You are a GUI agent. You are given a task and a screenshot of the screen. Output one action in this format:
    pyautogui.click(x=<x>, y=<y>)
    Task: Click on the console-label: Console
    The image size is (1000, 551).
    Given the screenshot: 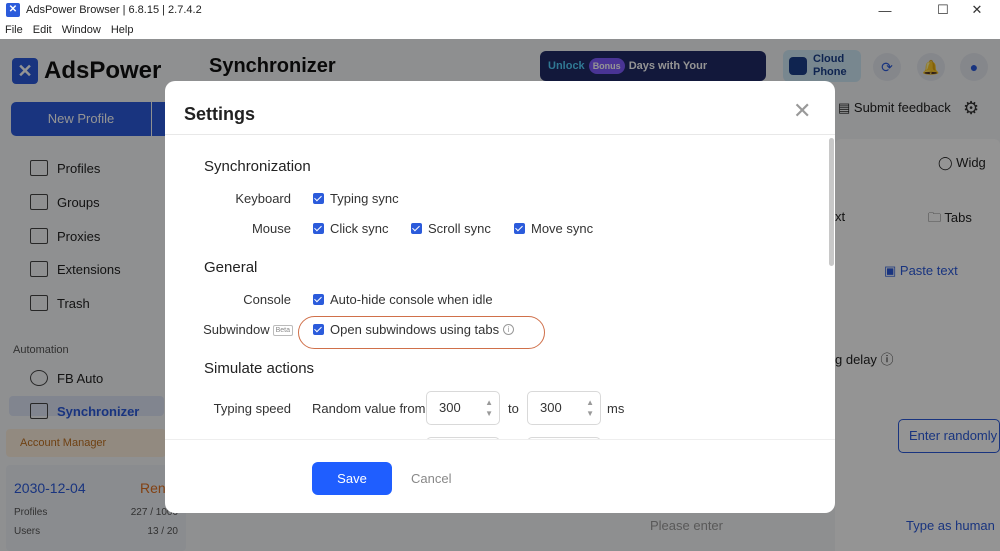 What is the action you would take?
    pyautogui.click(x=267, y=299)
    